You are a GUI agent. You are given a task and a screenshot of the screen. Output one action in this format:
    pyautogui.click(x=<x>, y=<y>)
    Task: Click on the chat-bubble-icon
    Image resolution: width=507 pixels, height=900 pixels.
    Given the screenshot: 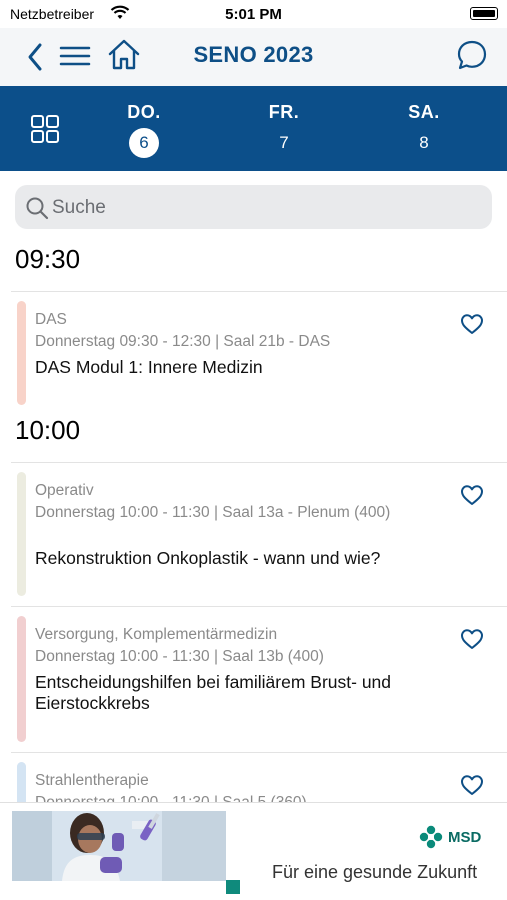 What is the action you would take?
    pyautogui.click(x=472, y=55)
    